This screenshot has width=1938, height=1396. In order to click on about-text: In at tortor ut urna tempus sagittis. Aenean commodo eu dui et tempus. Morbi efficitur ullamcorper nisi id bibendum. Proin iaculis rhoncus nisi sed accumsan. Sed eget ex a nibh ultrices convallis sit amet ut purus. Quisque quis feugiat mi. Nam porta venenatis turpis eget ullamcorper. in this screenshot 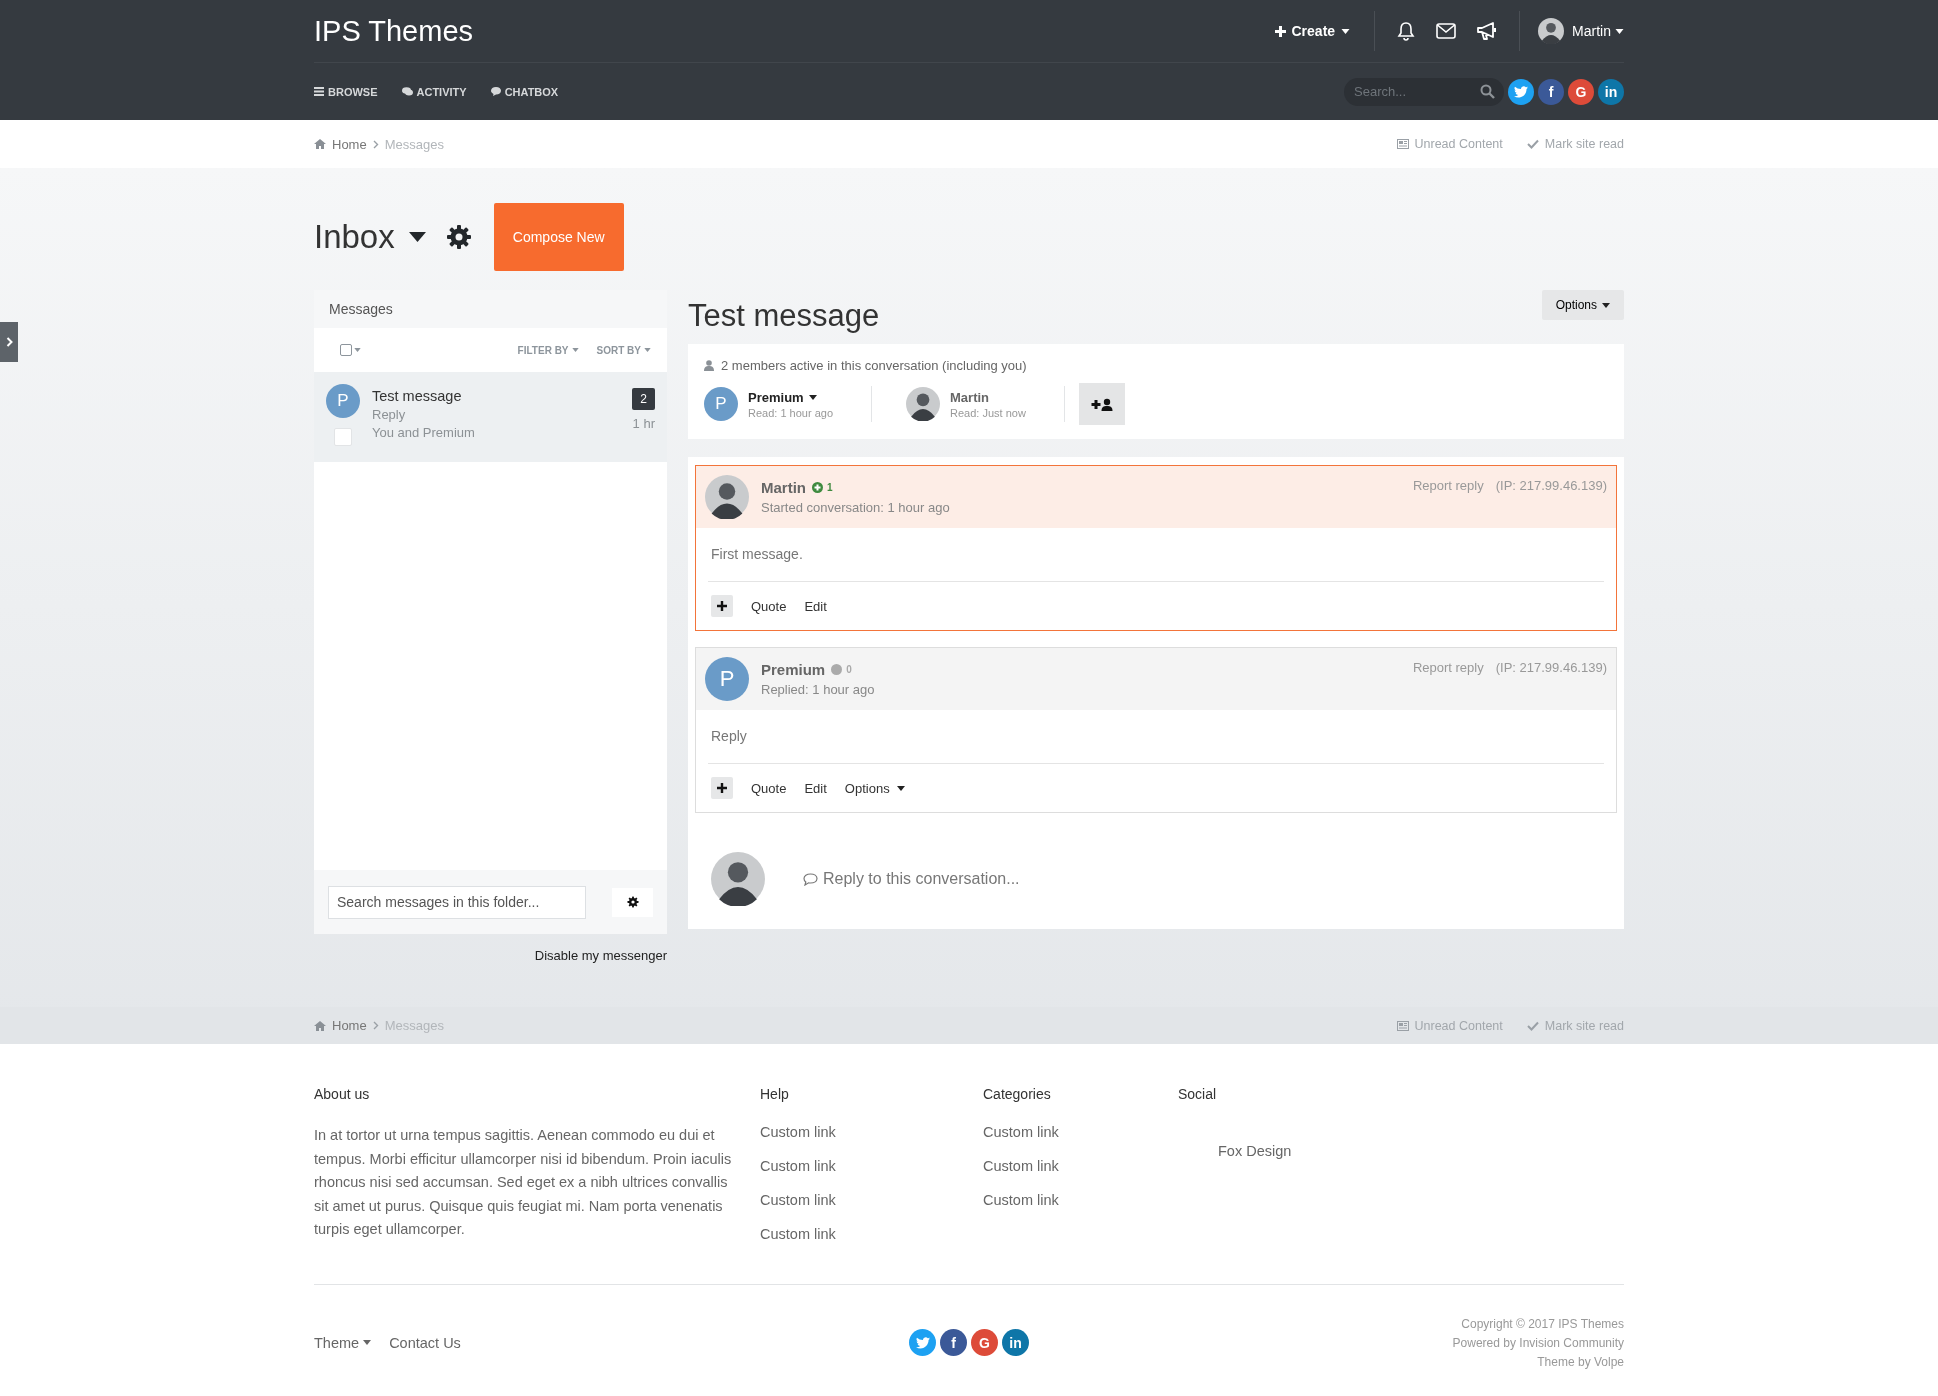, I will do `click(523, 1182)`.